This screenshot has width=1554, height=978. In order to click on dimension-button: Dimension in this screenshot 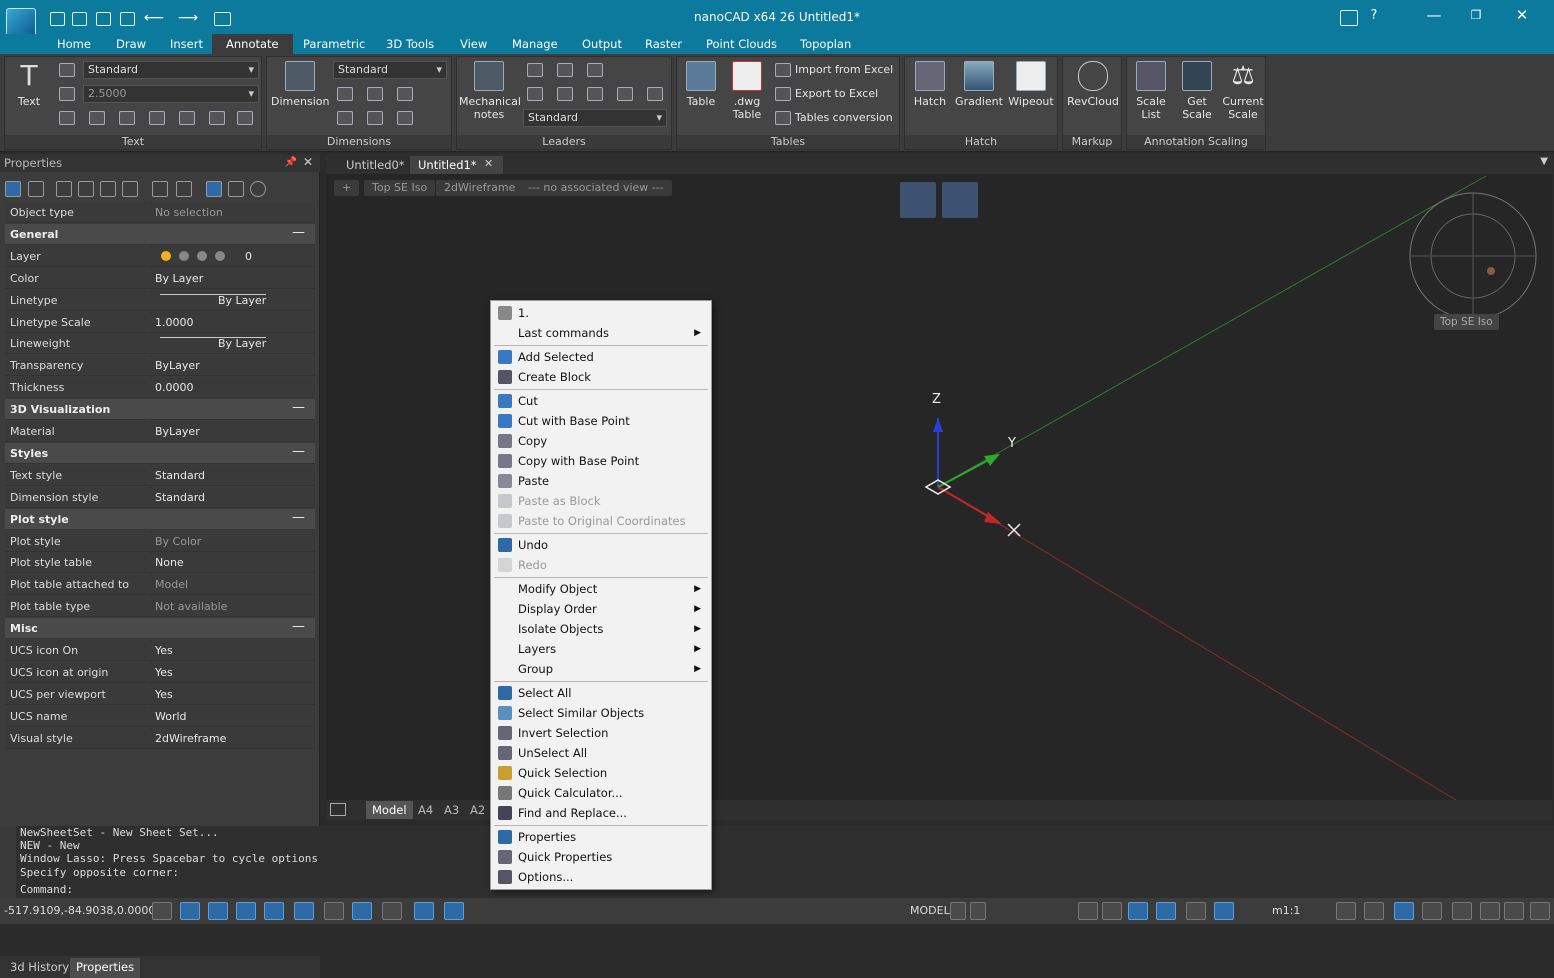, I will do `click(300, 84)`.